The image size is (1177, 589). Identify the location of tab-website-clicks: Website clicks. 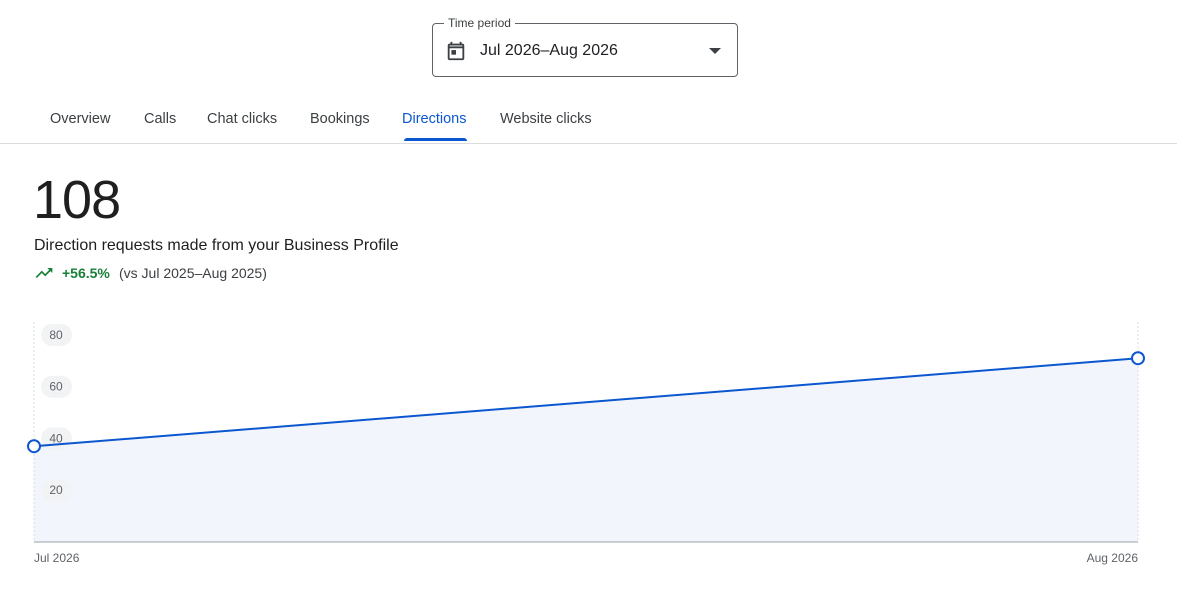
(546, 121).